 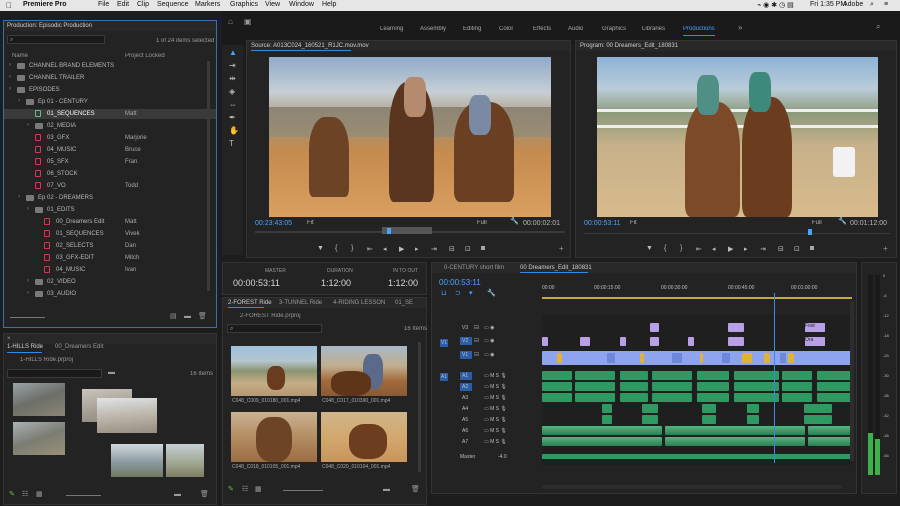 I want to click on new-item-icon: ▤, so click(x=173, y=317).